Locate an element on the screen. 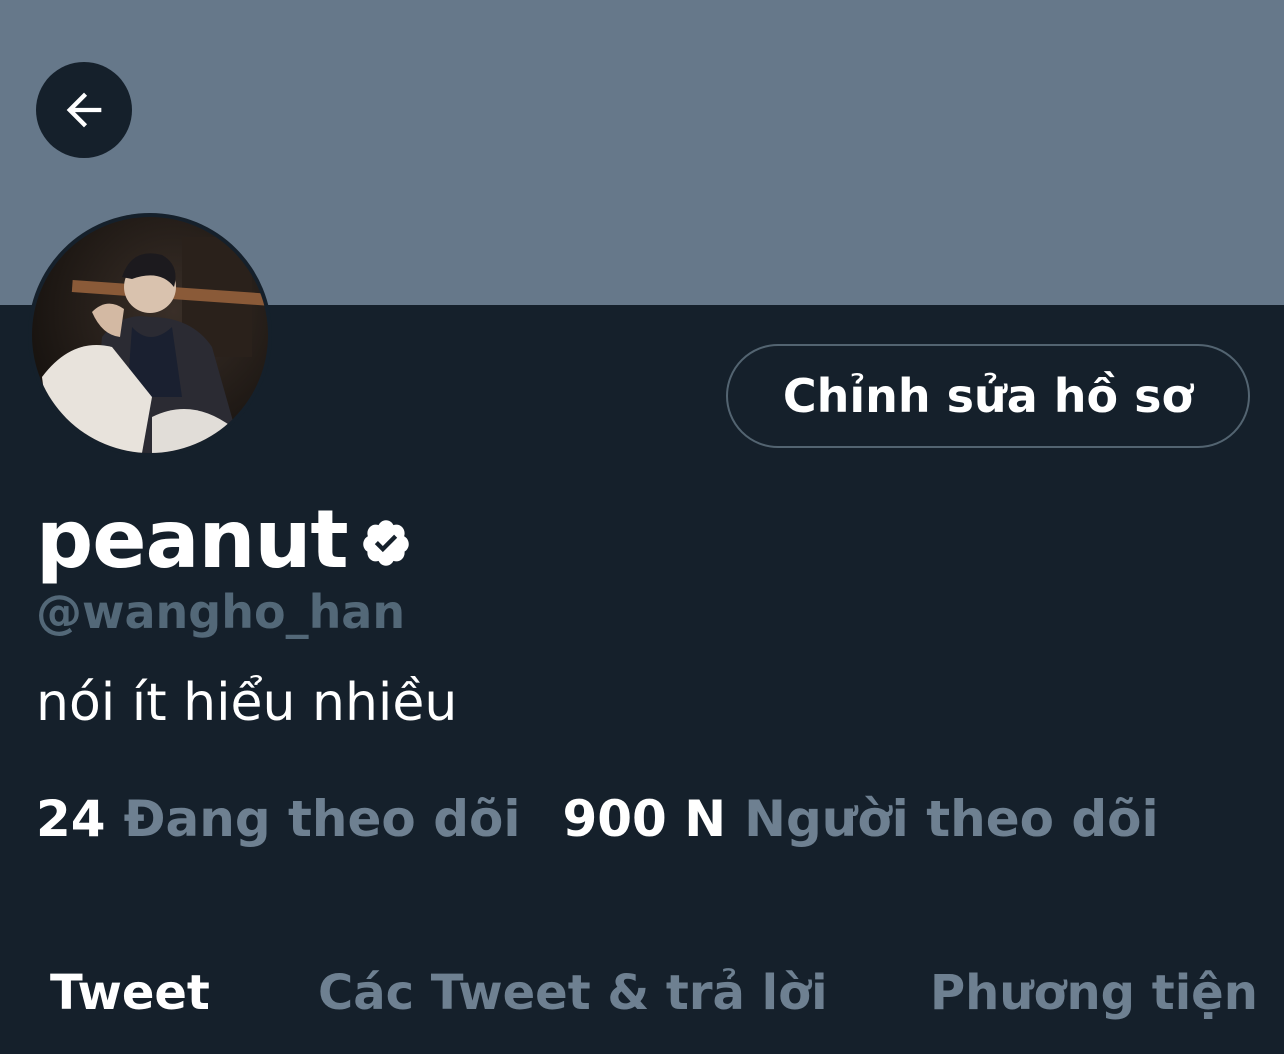 The image size is (1284, 1054). display-name: peanut is located at coordinates (192, 539).